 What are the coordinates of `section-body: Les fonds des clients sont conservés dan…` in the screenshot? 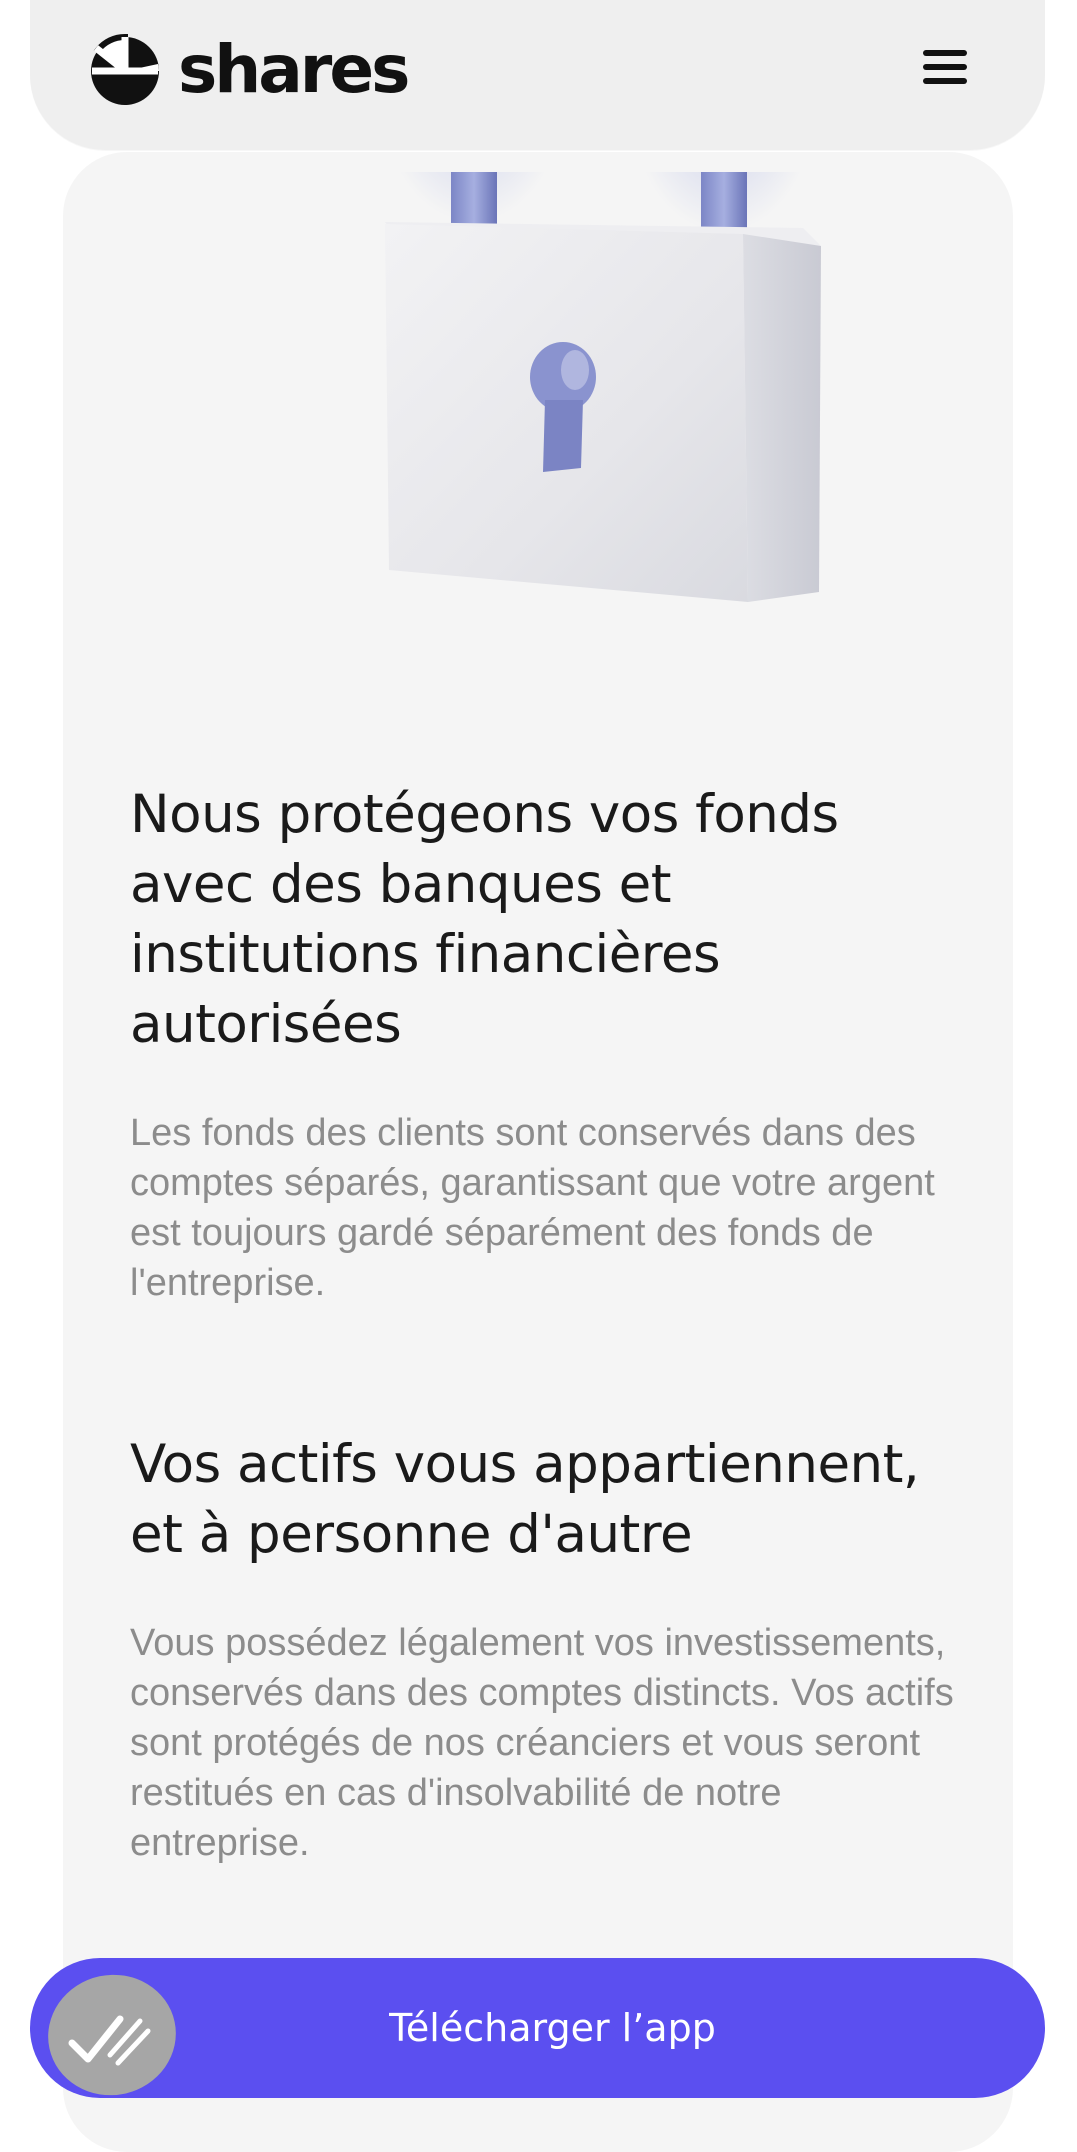 It's located at (532, 1208).